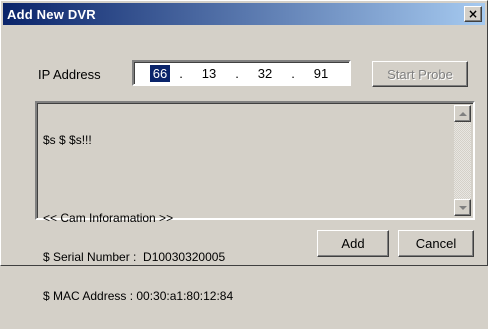 The height and width of the screenshot is (329, 488). I want to click on chevron-up-icon, so click(462, 113).